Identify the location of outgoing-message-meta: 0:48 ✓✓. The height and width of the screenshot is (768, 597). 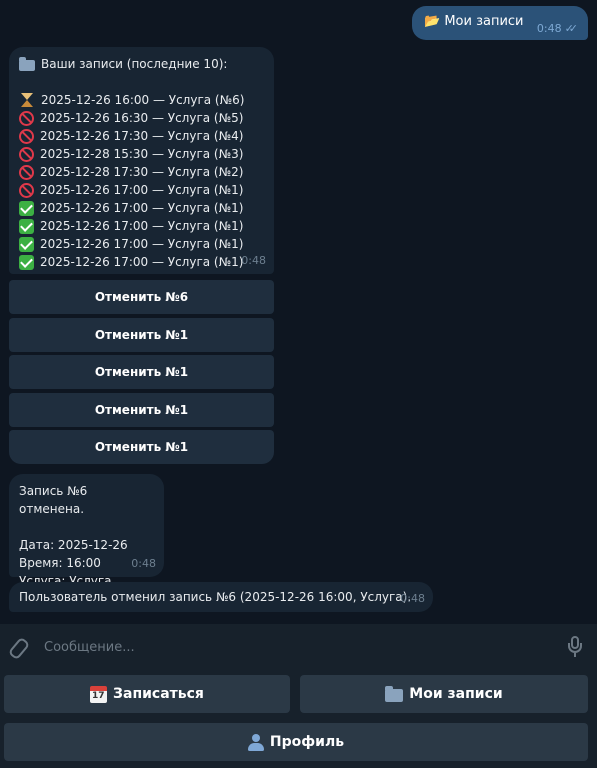
(557, 28).